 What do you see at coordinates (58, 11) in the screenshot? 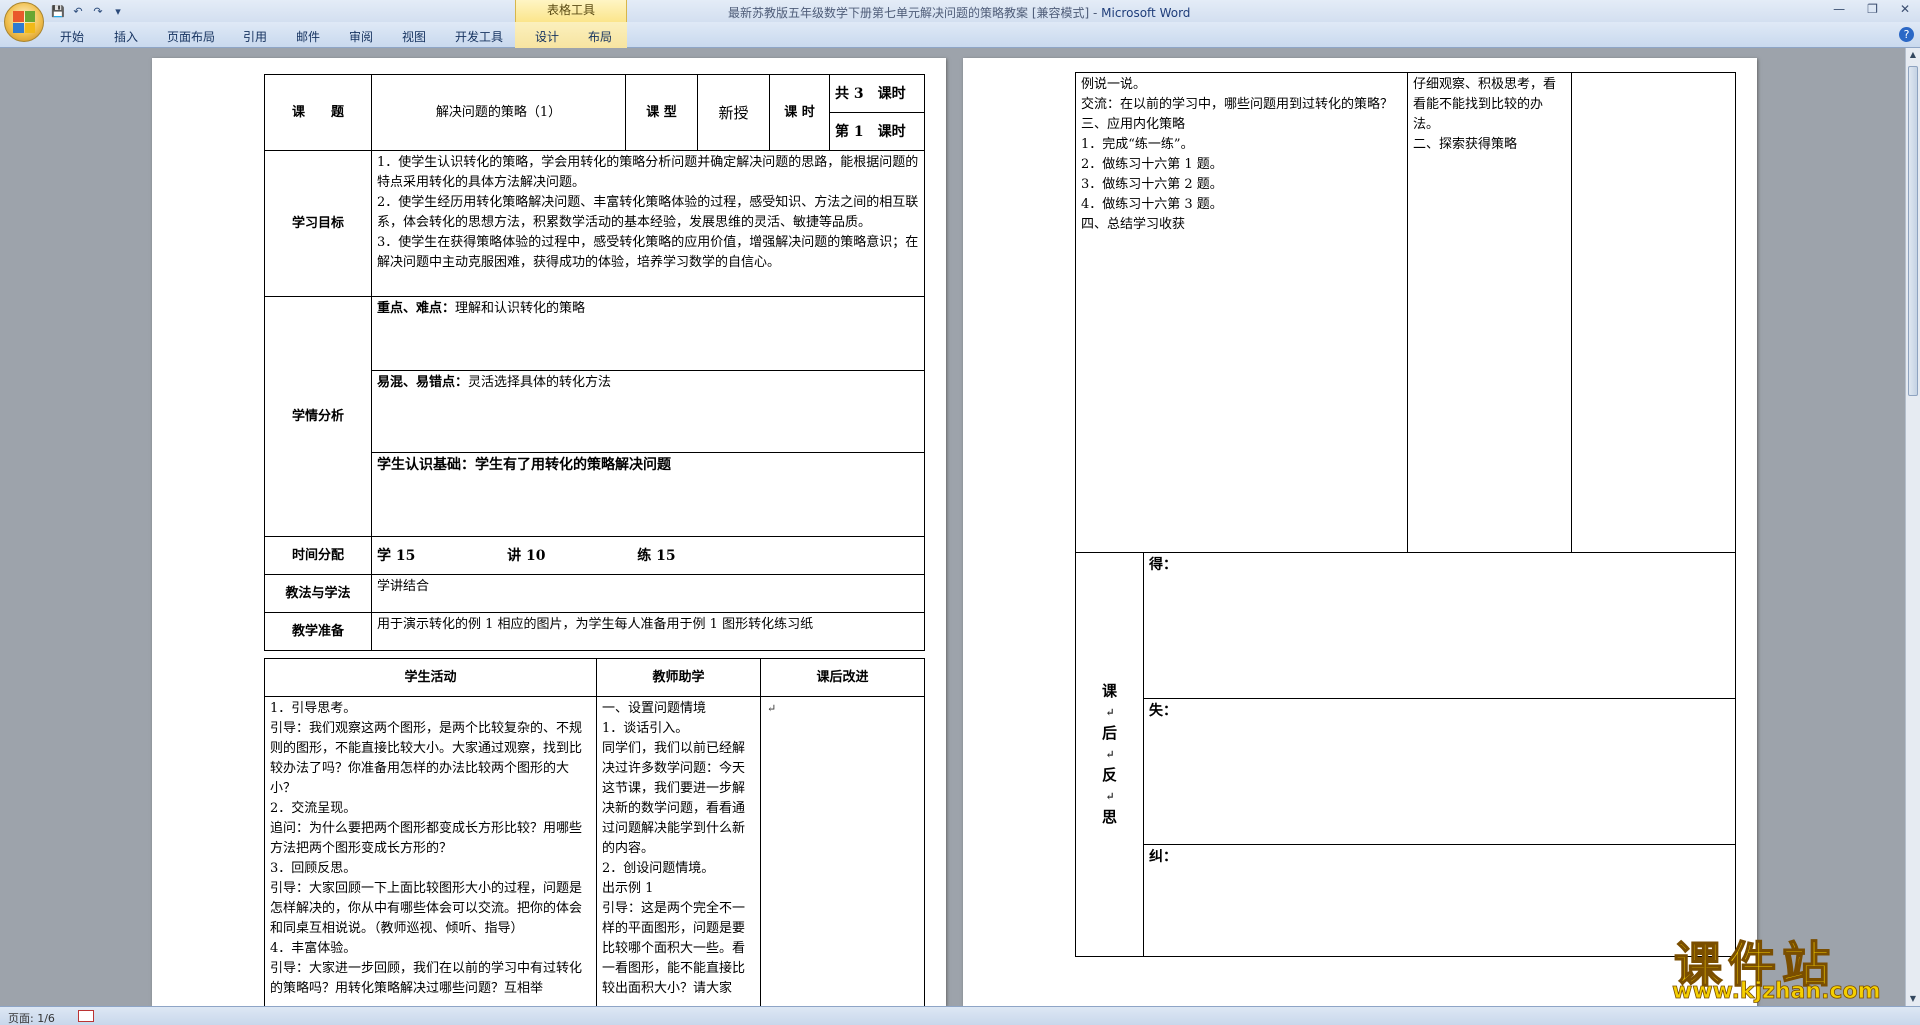
I see `save-icon: 💾` at bounding box center [58, 11].